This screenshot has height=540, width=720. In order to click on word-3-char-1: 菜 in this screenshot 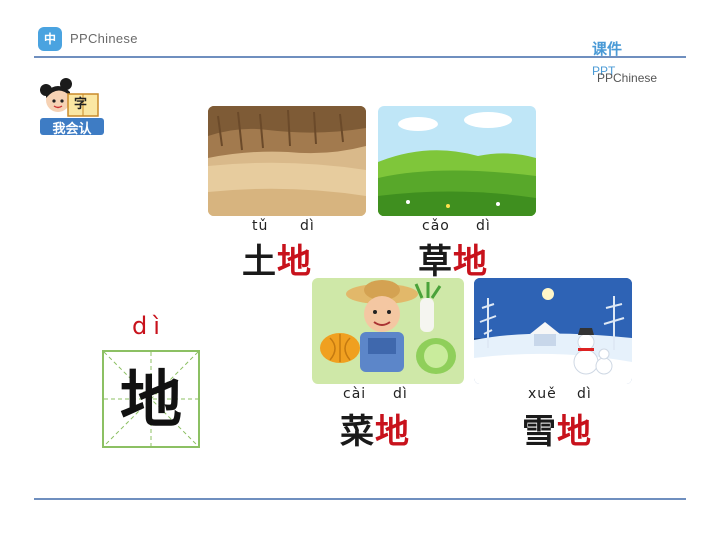, I will do `click(357, 432)`.